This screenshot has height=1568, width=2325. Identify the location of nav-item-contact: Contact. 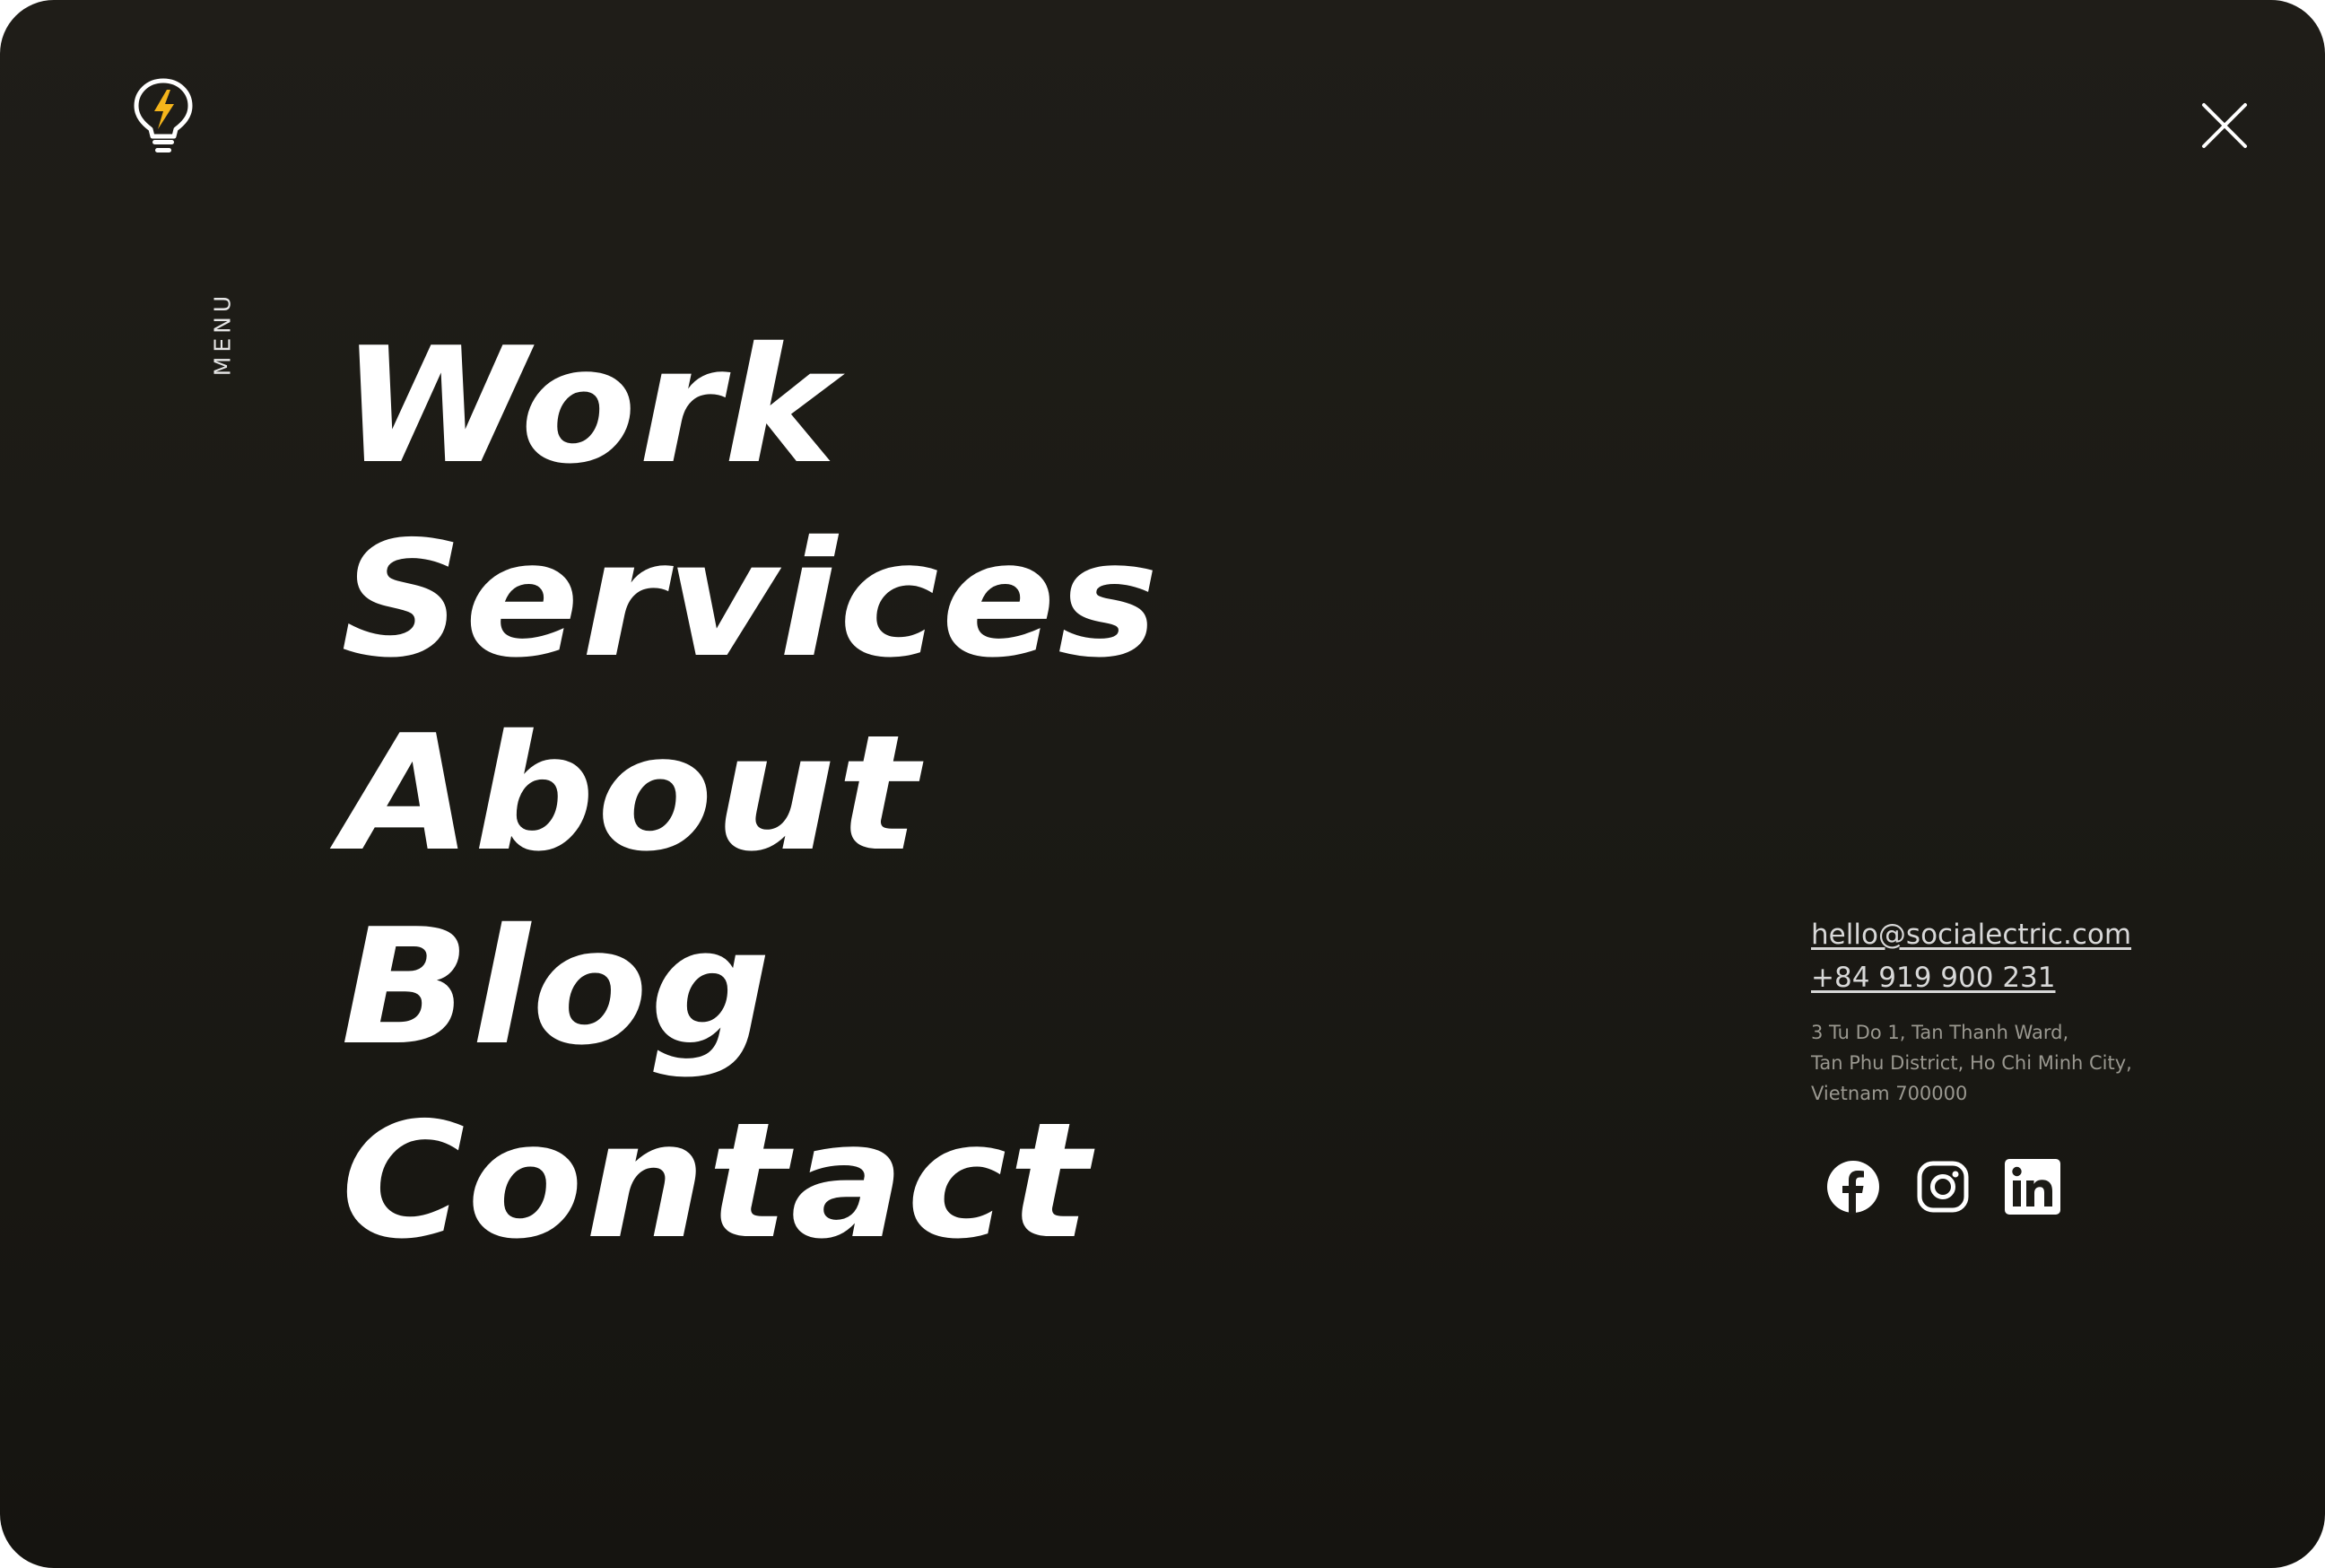
(727, 1181).